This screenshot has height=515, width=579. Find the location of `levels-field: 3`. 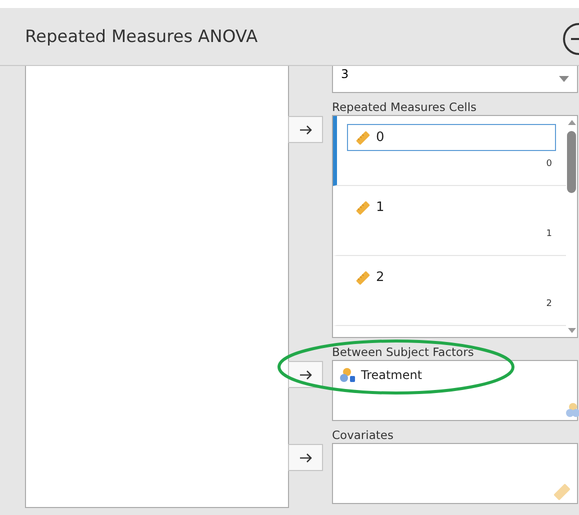

levels-field: 3 is located at coordinates (455, 79).